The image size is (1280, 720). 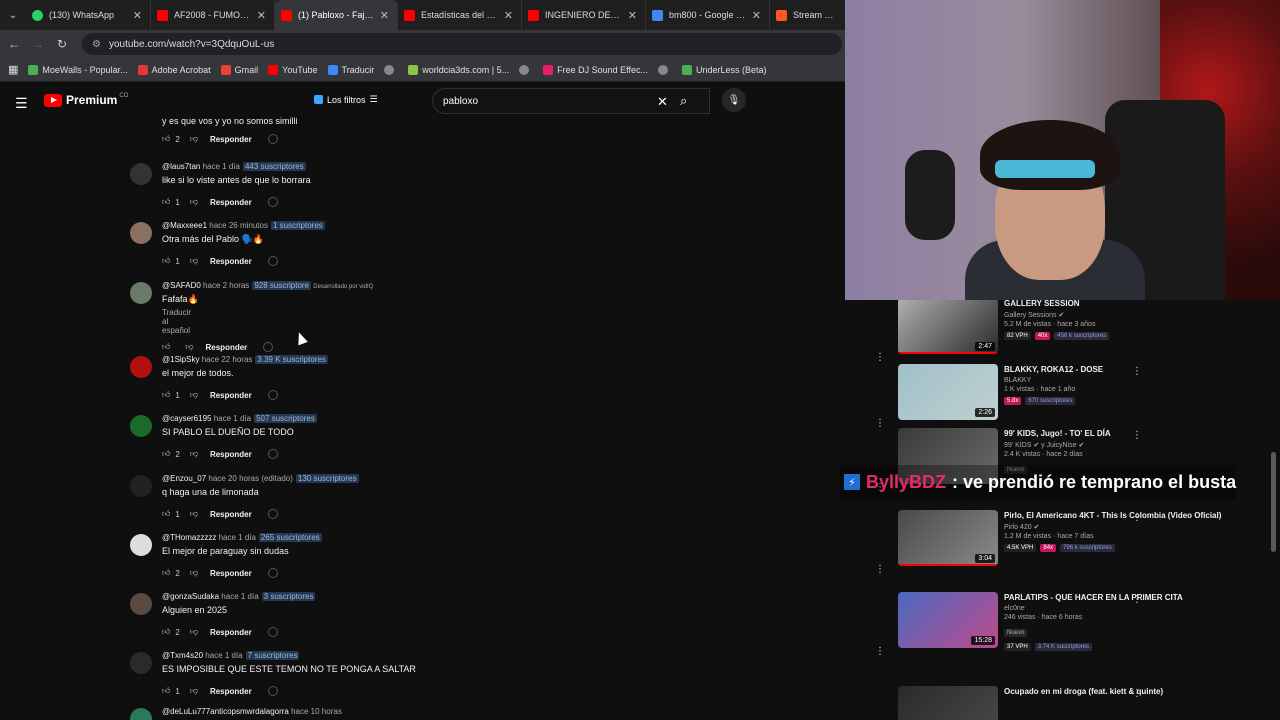 I want to click on bookmark-globe, so click(x=391, y=69).